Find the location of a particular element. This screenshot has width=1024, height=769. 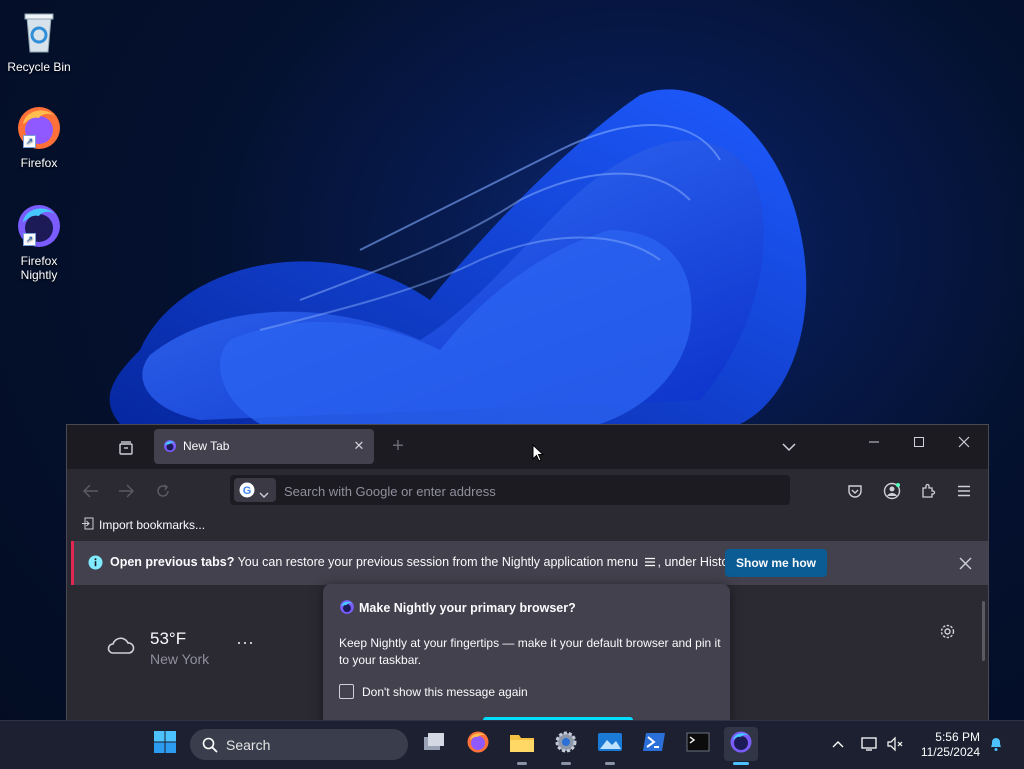

address-bar: G is located at coordinates (510, 490).